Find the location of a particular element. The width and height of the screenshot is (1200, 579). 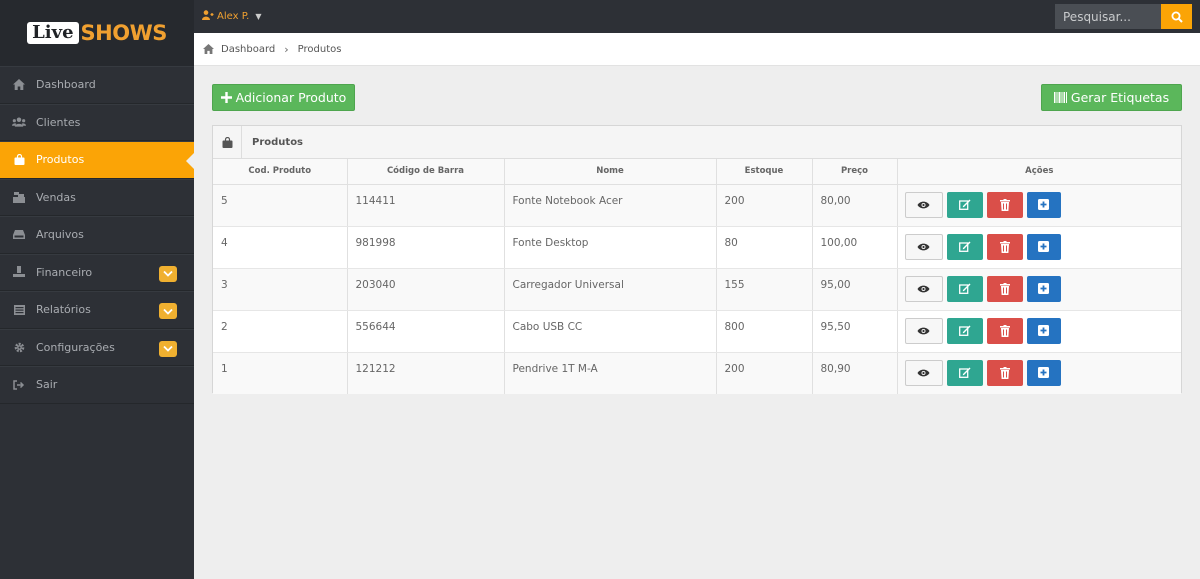

sidebar-item-relatorios: Relatórios is located at coordinates (97, 310).